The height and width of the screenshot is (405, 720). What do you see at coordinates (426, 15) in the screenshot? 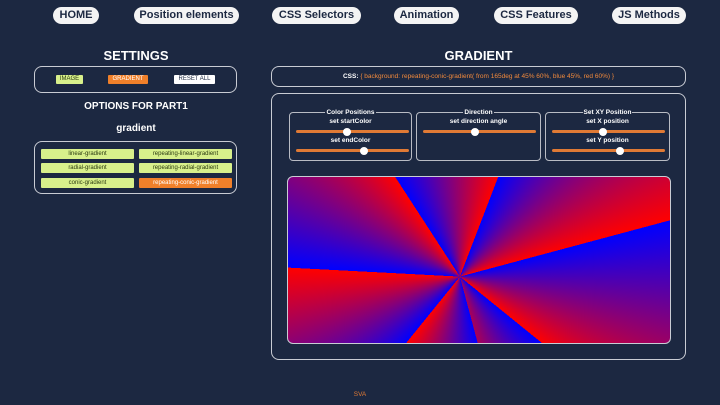
I see `nav-animation-button: Animation` at bounding box center [426, 15].